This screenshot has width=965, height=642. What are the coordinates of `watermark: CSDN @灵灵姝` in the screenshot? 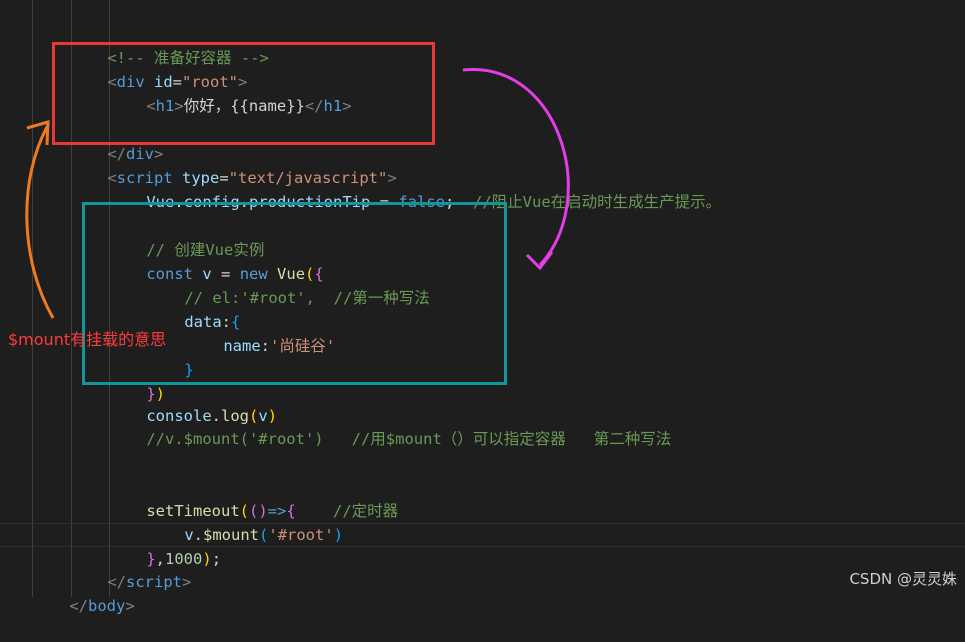 It's located at (903, 579).